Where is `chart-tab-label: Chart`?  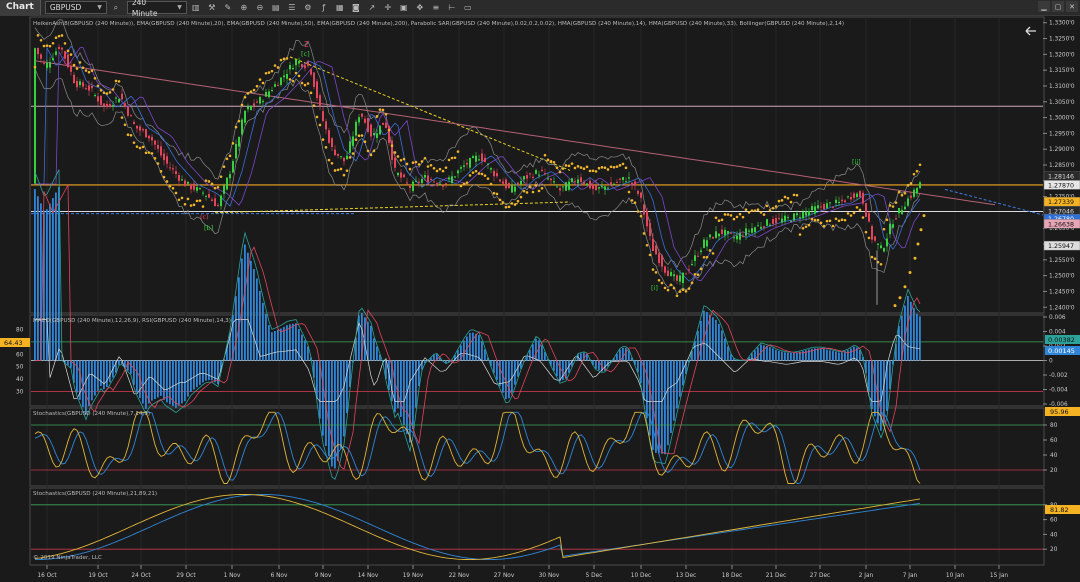
chart-tab-label: Chart is located at coordinates (20, 7).